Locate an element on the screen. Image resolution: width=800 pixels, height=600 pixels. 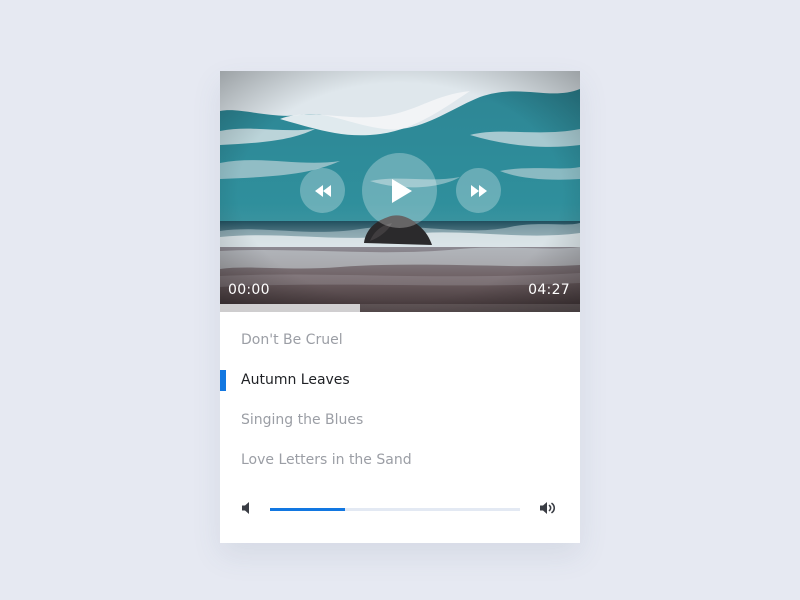
track-title: Love Letters in the Sand is located at coordinates (326, 460).